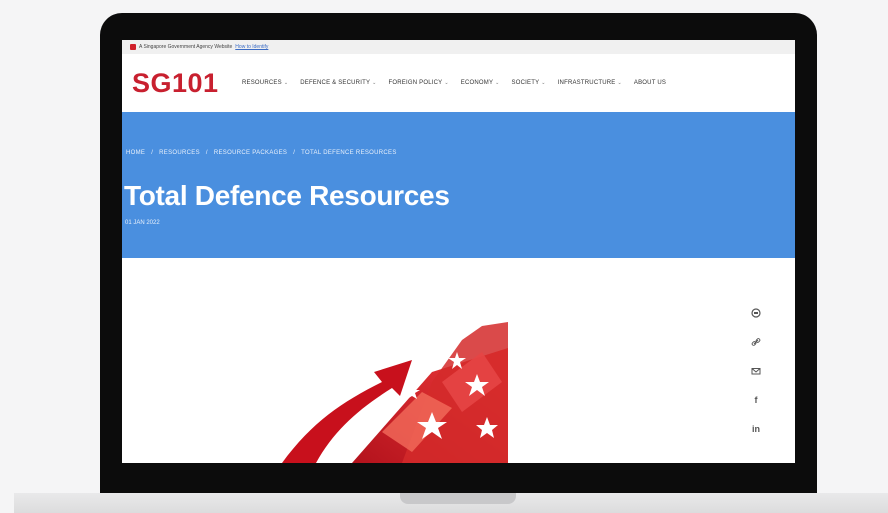 This screenshot has width=888, height=513. What do you see at coordinates (135, 153) in the screenshot?
I see `breadcrumb-home: HOME` at bounding box center [135, 153].